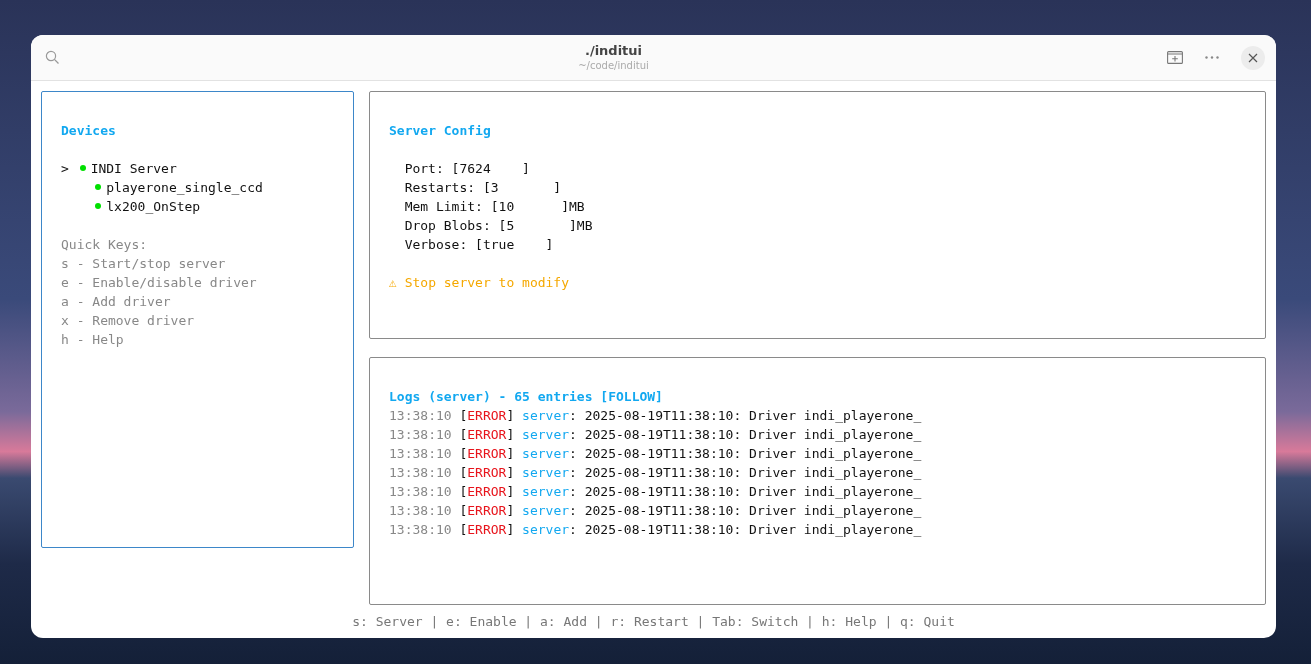 The width and height of the screenshot is (1311, 664). Describe the element at coordinates (653, 621) in the screenshot. I see `status-text: s: Server | e: Enable | a: Add | r: Restart | Tab: Switch | h: Help | q: Quit` at that location.